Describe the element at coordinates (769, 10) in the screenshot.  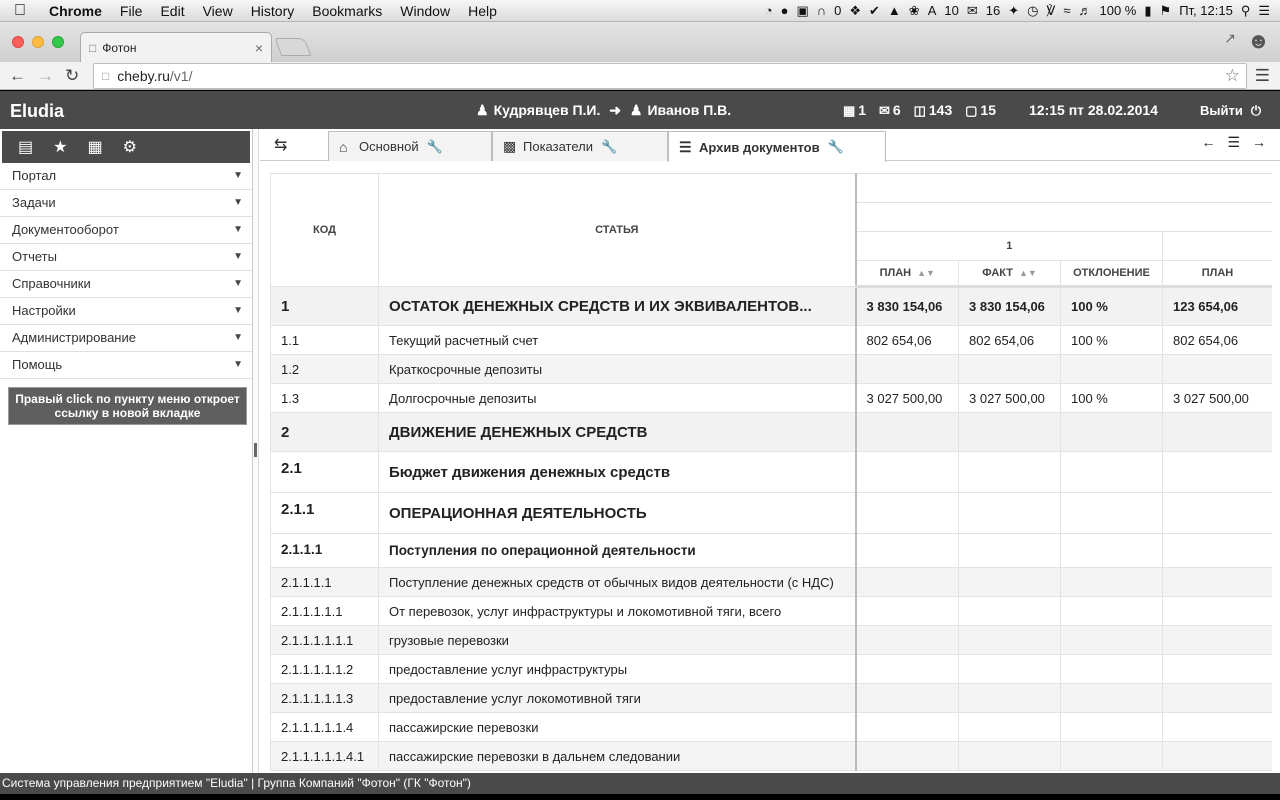
I see `sync-icon: ◔` at that location.